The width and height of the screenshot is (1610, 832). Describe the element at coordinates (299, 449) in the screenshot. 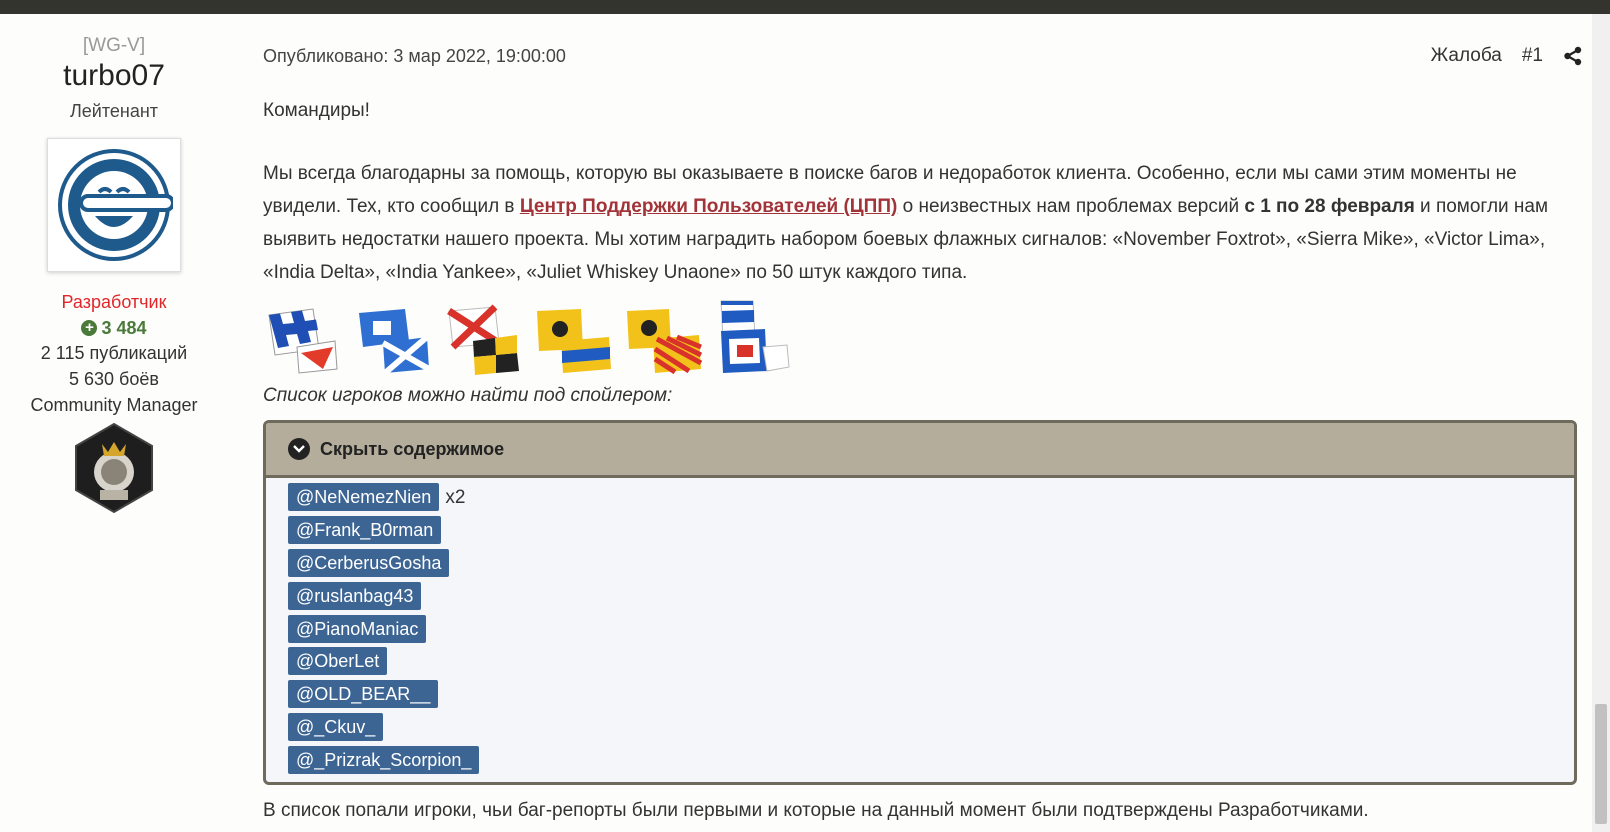

I see `chevron-down-icon` at that location.